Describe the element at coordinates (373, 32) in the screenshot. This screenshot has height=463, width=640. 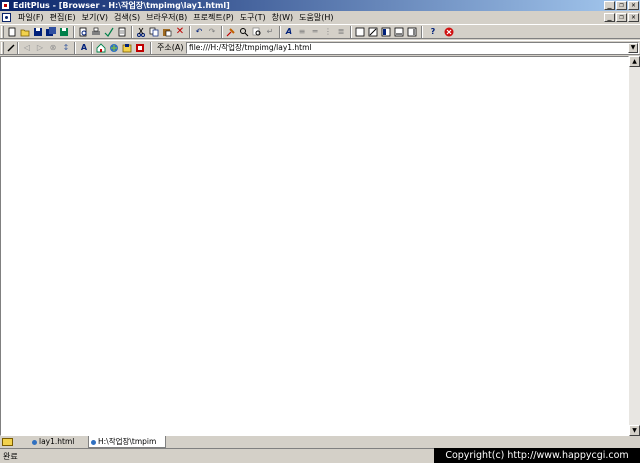
I see `window-icon` at that location.